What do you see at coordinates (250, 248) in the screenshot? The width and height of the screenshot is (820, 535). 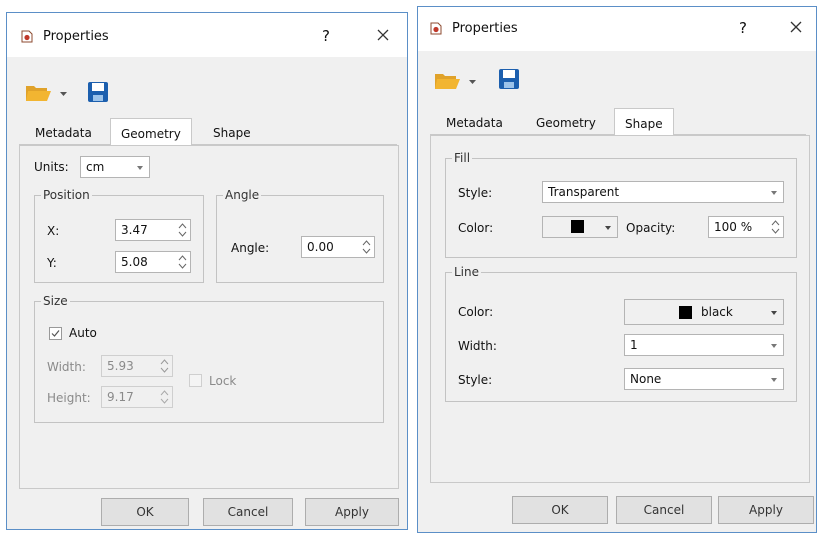 I see `angle-label: Angle:` at bounding box center [250, 248].